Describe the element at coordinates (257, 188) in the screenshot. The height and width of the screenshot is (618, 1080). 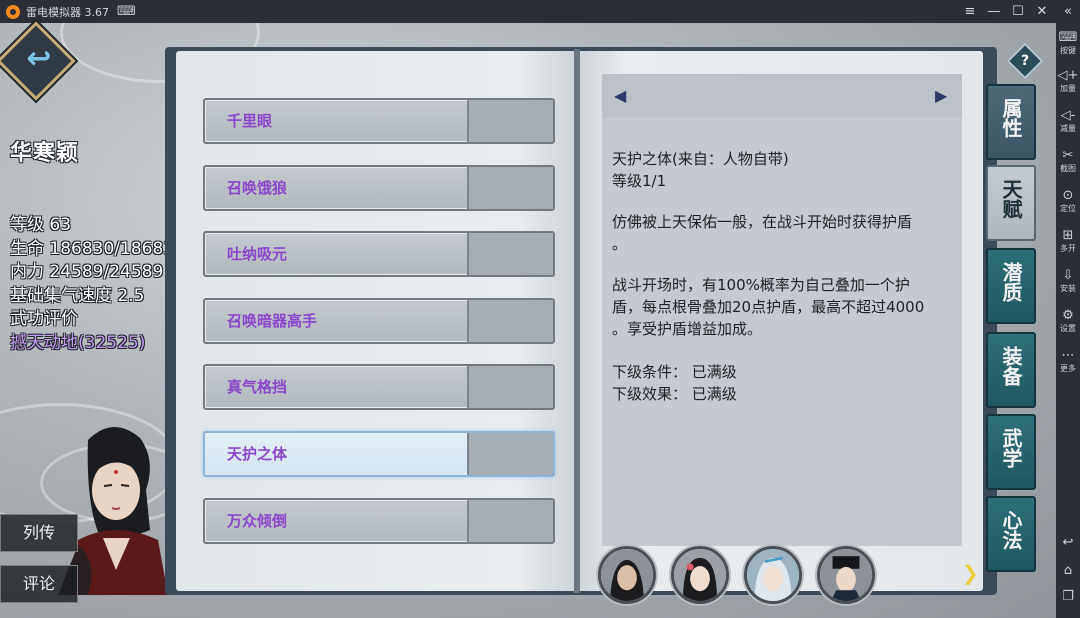
I see `skill-name: 召唤饿狼` at that location.